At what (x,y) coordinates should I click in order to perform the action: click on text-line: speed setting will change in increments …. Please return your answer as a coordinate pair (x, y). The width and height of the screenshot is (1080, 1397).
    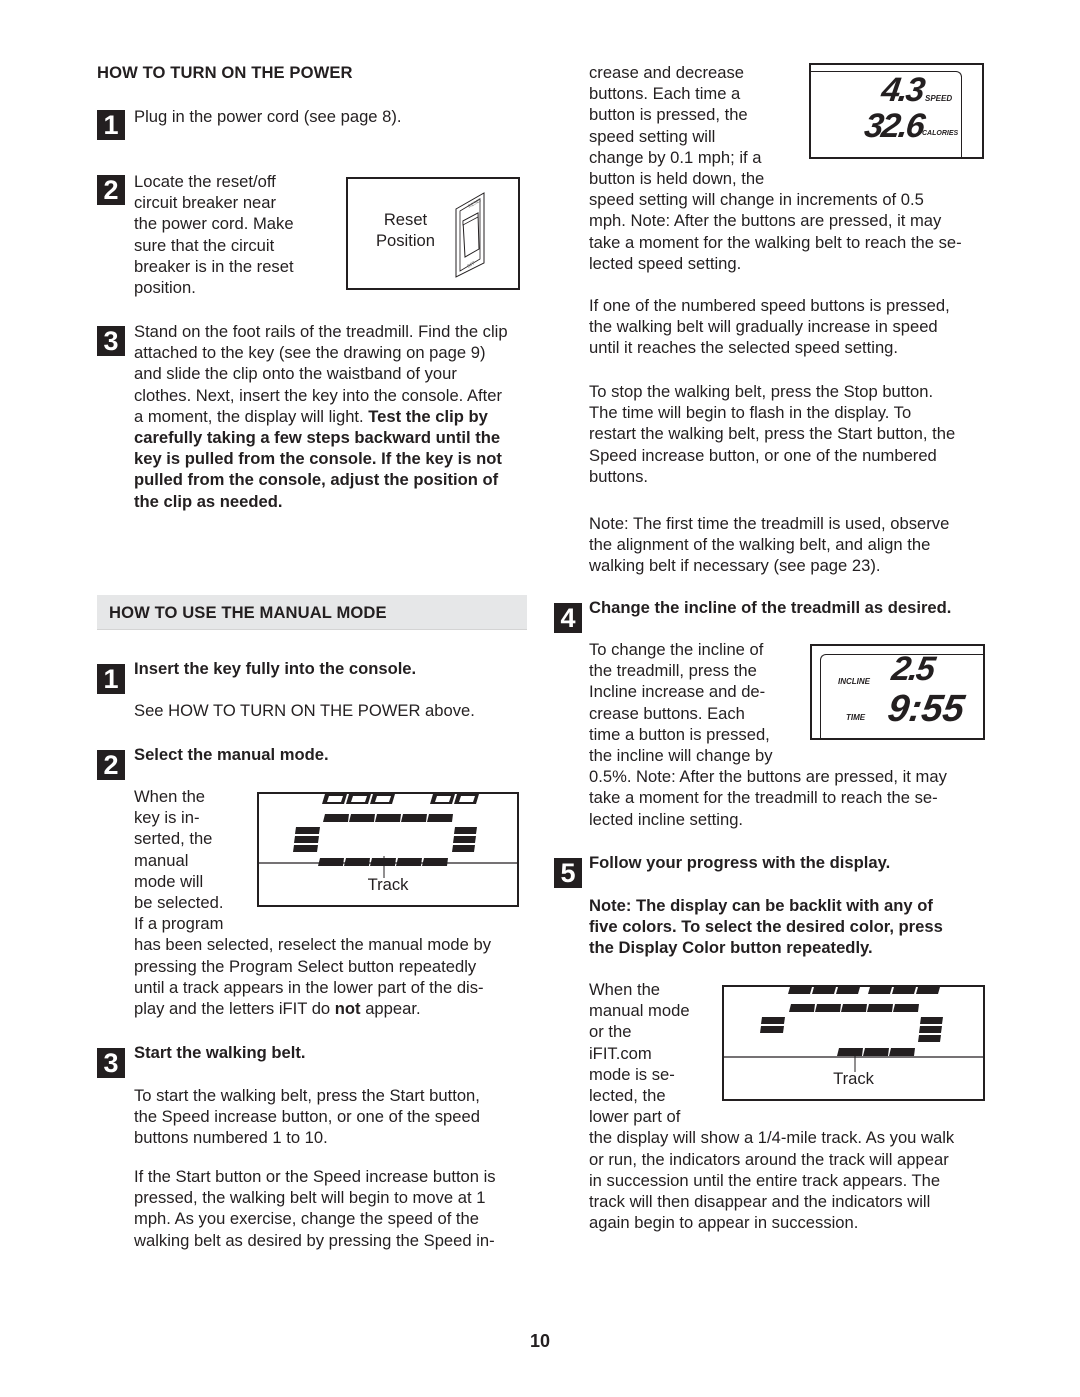
    Looking at the image, I should click on (756, 200).